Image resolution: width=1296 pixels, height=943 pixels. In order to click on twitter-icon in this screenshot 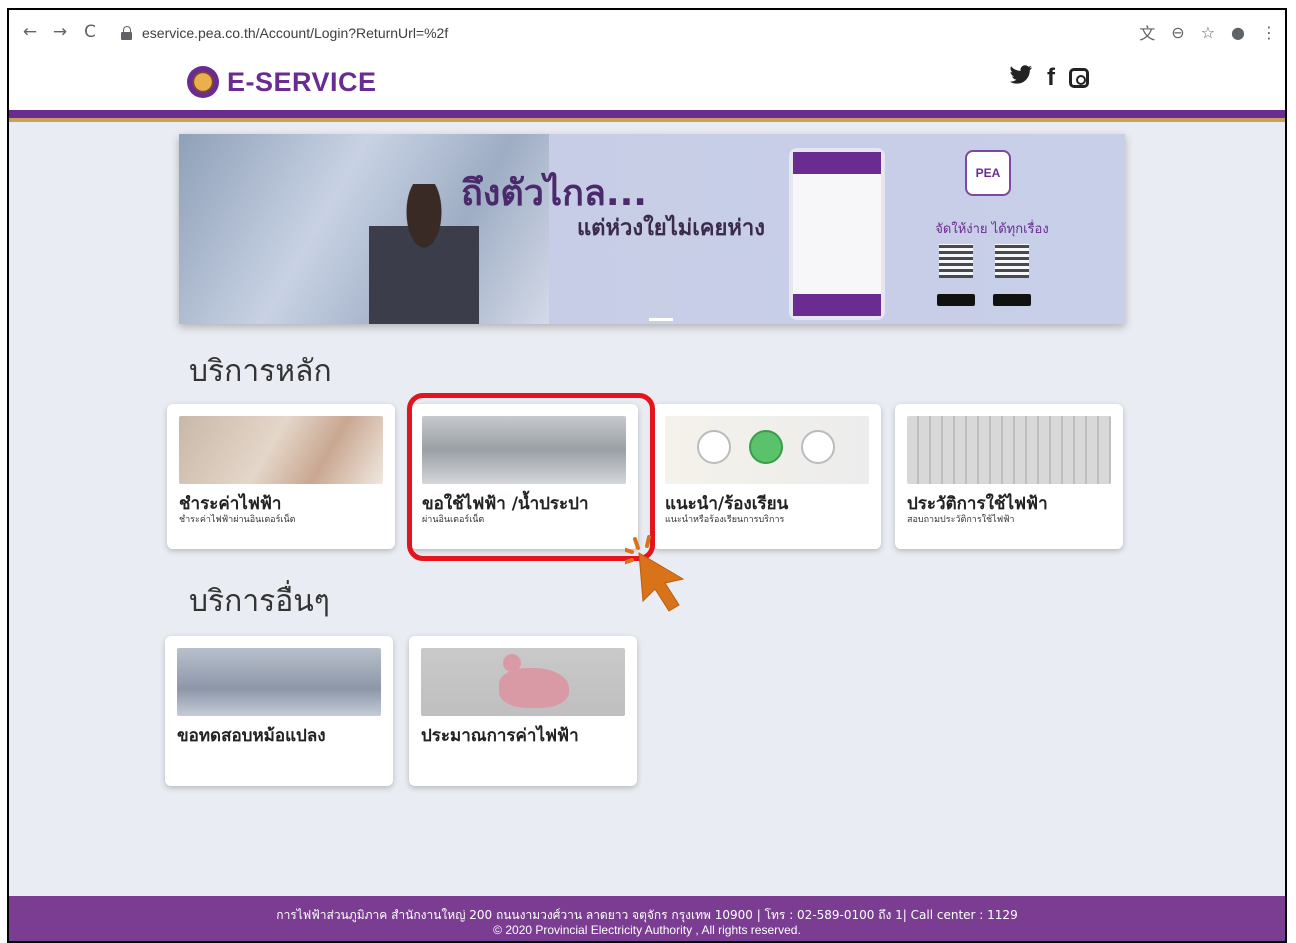, I will do `click(1021, 78)`.